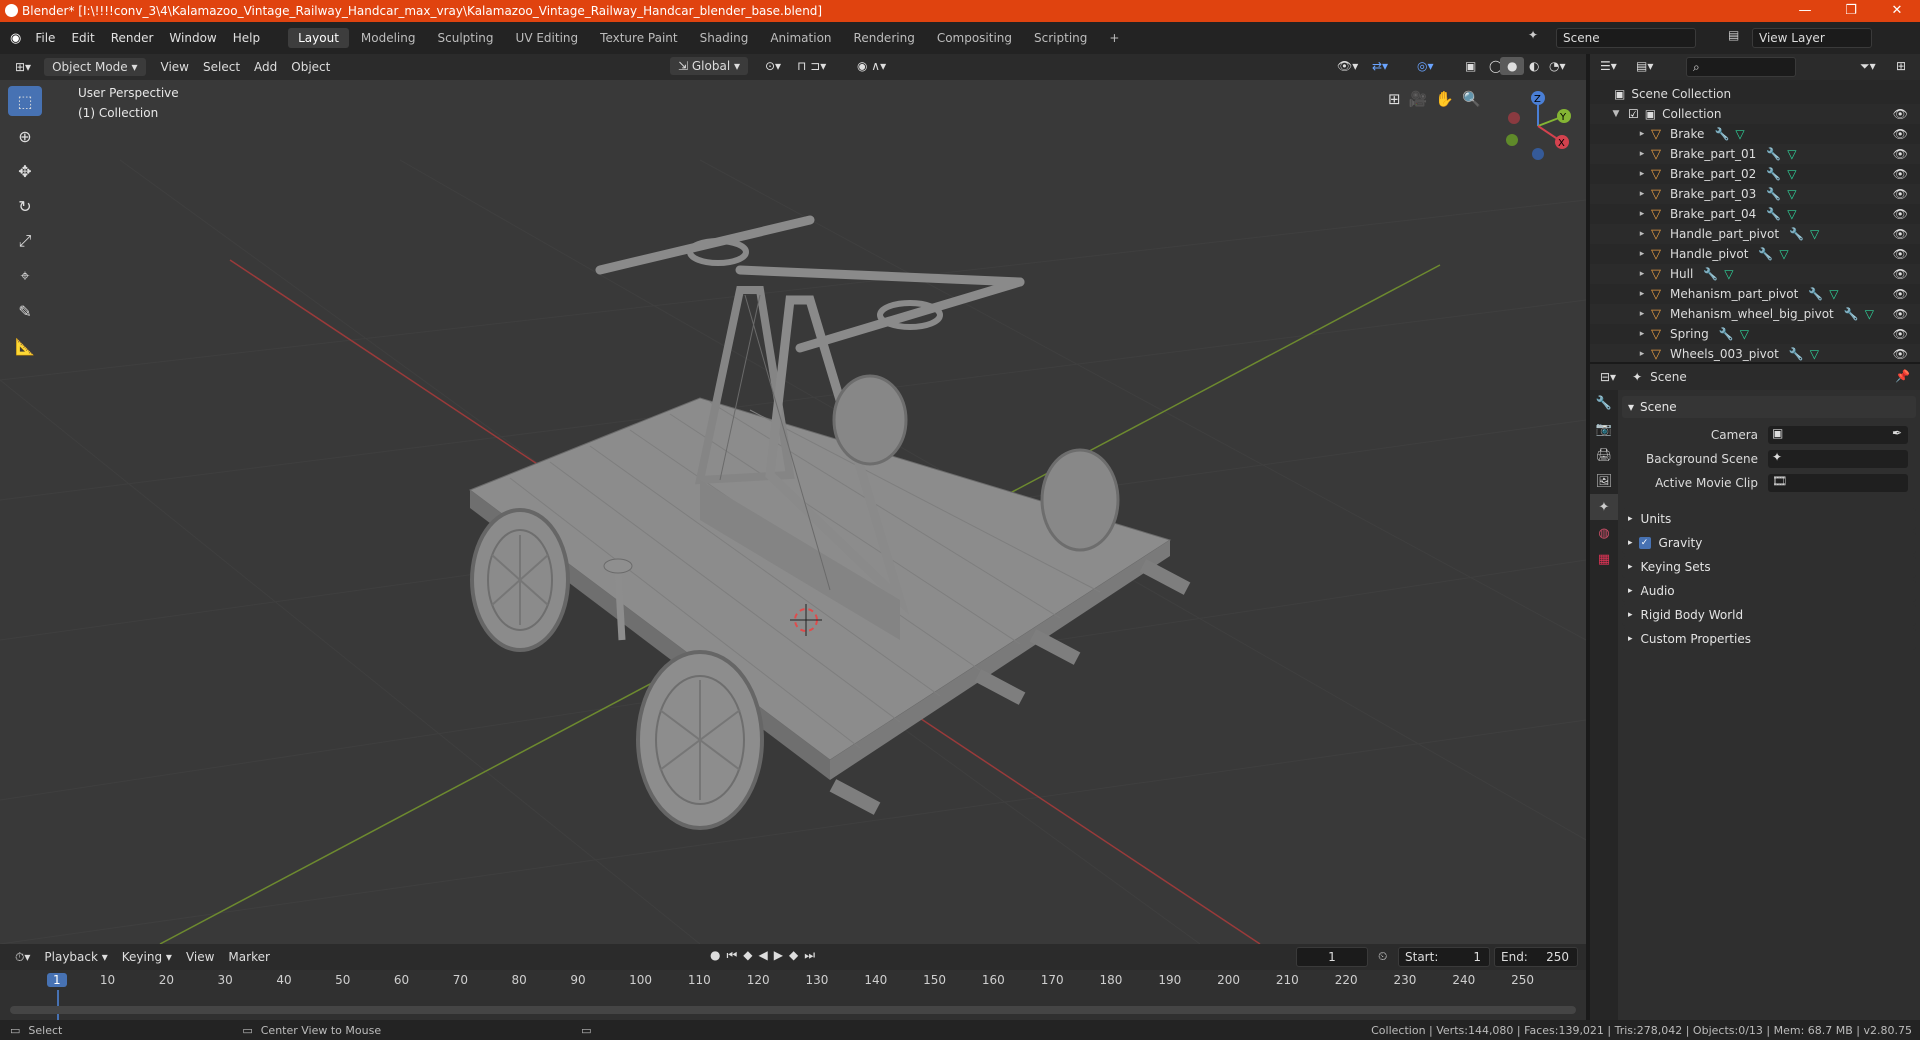  Describe the element at coordinates (1755, 274) in the screenshot. I see `outliner-object: ▸ ▽ Hull 🔧 ▽ 👁` at that location.